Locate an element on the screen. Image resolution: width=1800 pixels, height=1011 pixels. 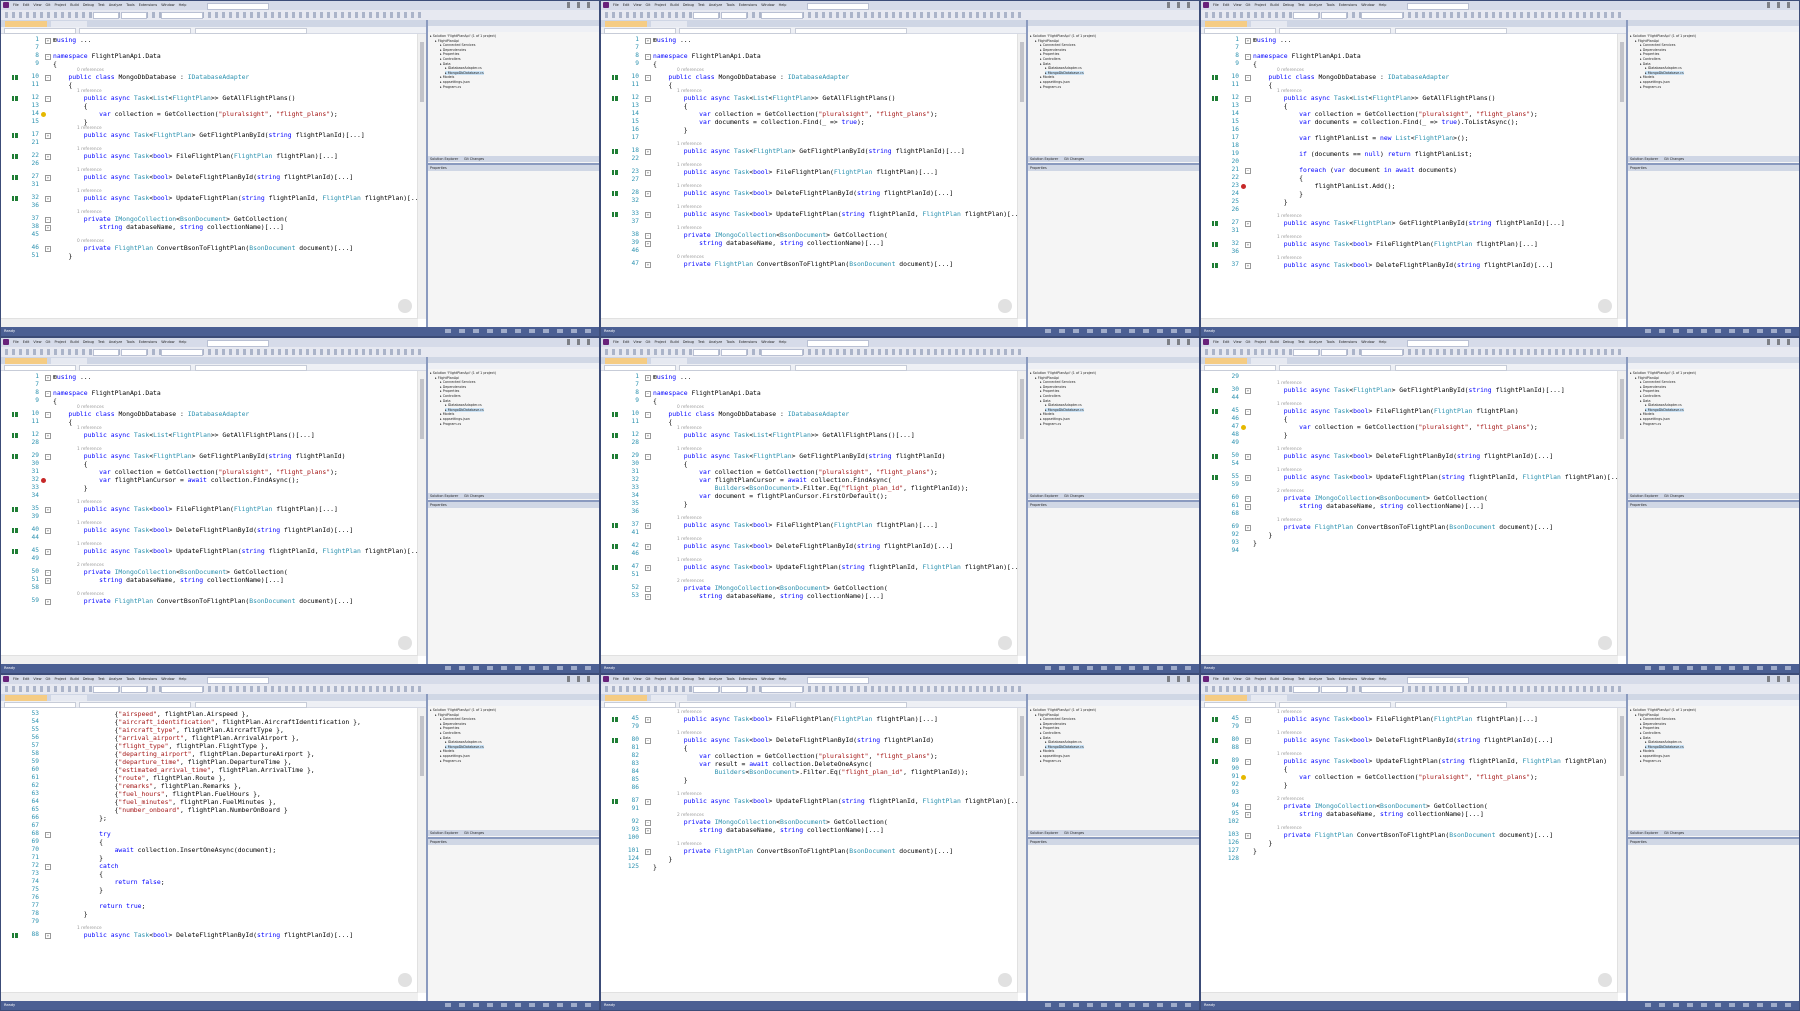
menu-item: Extensions is located at coordinates (748, 5).